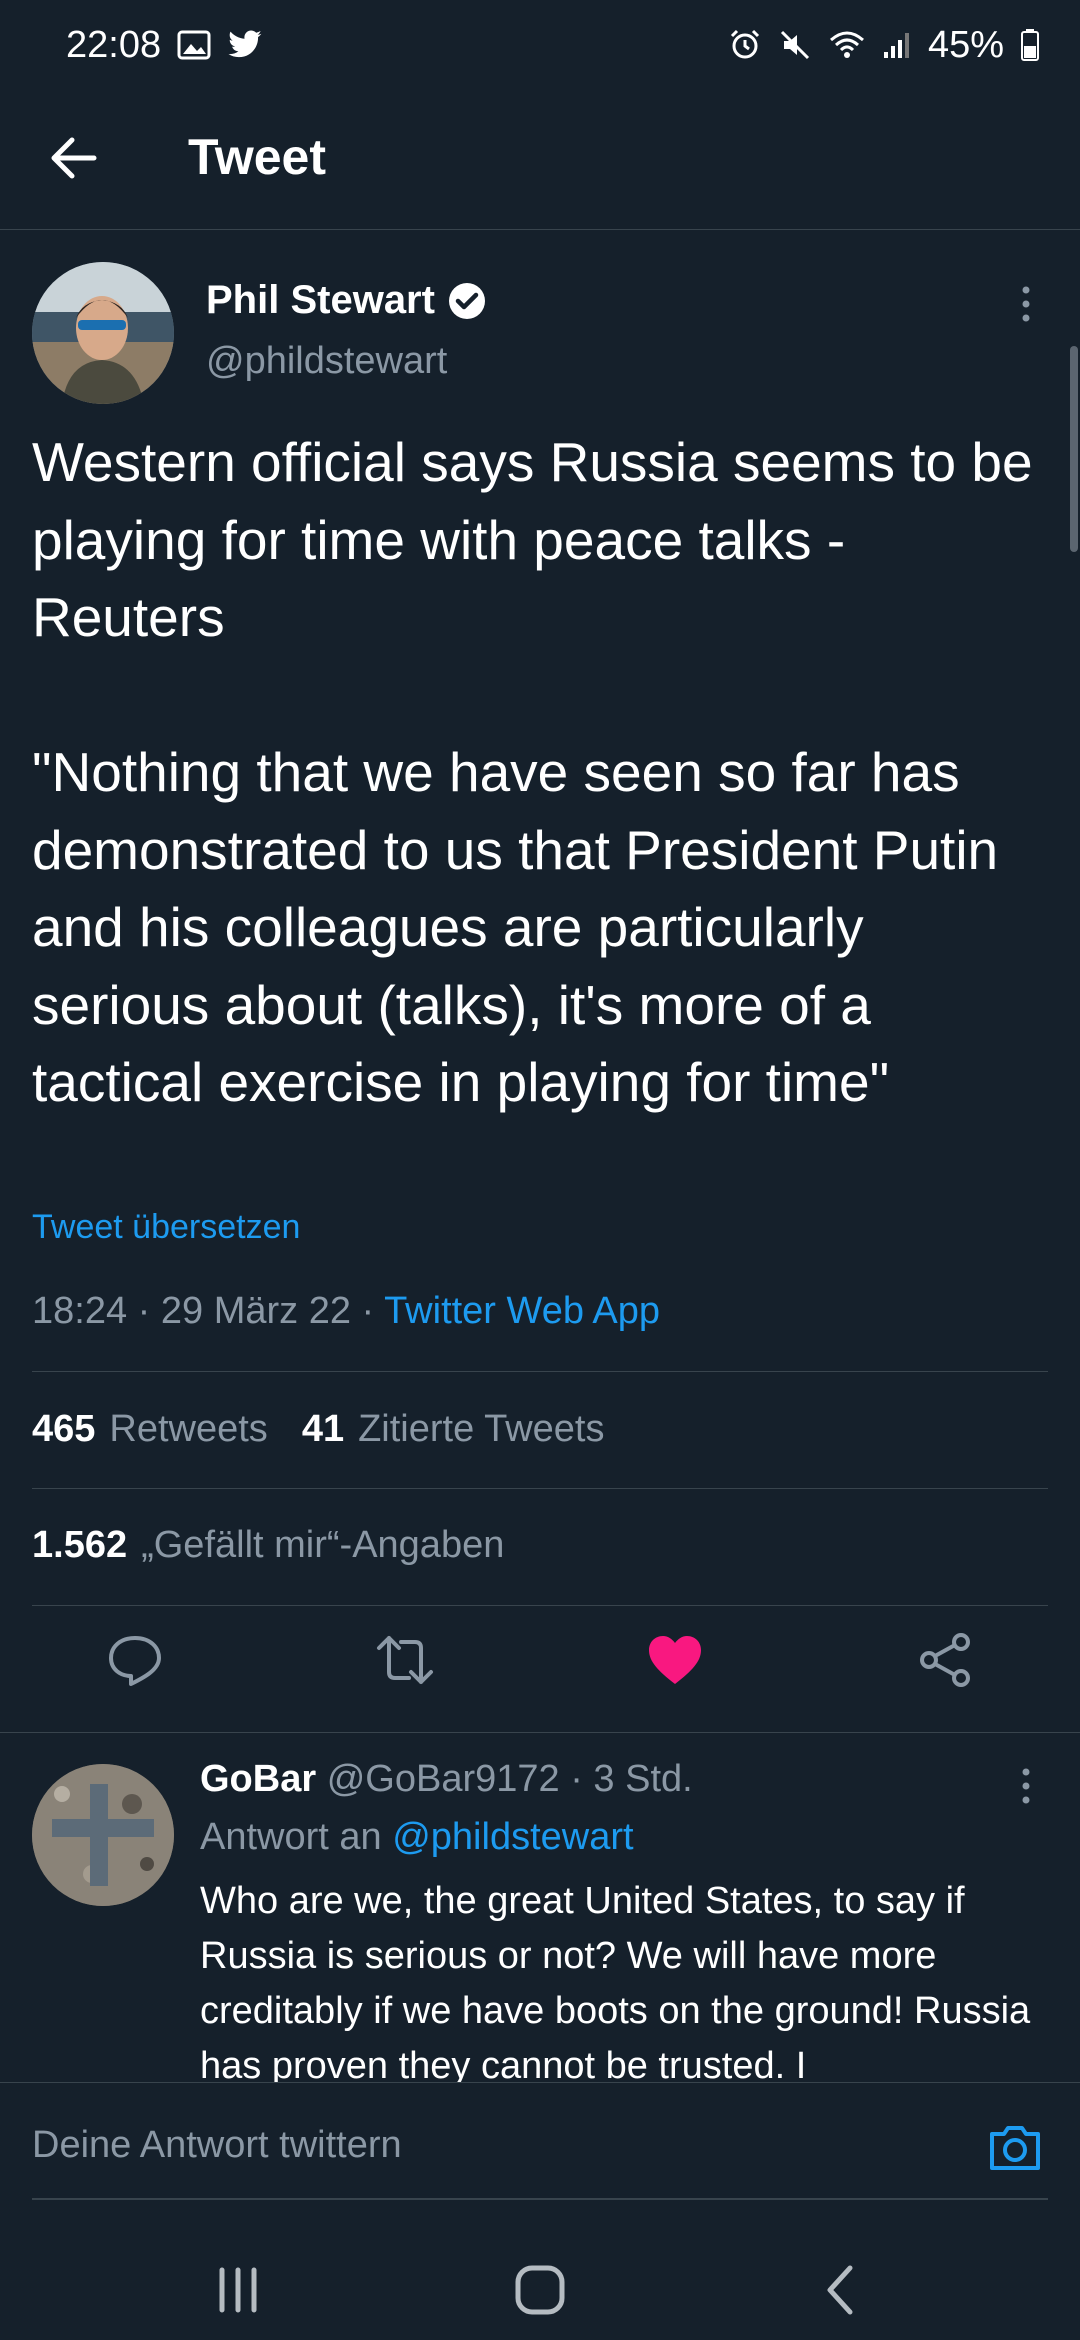 The height and width of the screenshot is (2340, 1080). Describe the element at coordinates (166, 1227) in the screenshot. I see `translate-tweet-link: Tweet übersetzen` at that location.